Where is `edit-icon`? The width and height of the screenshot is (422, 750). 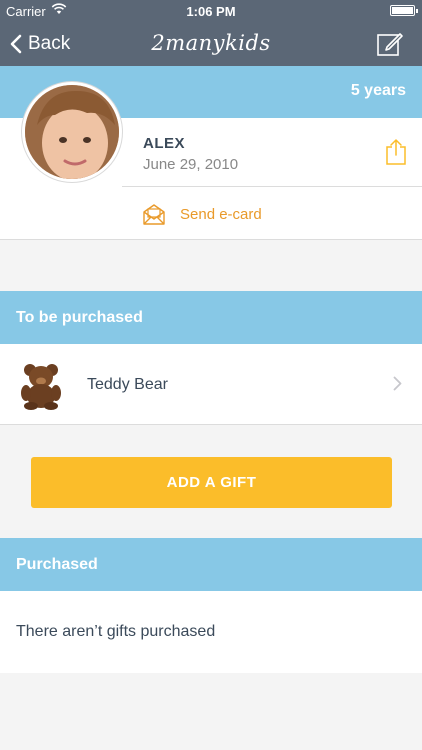
edit-icon is located at coordinates (390, 44).